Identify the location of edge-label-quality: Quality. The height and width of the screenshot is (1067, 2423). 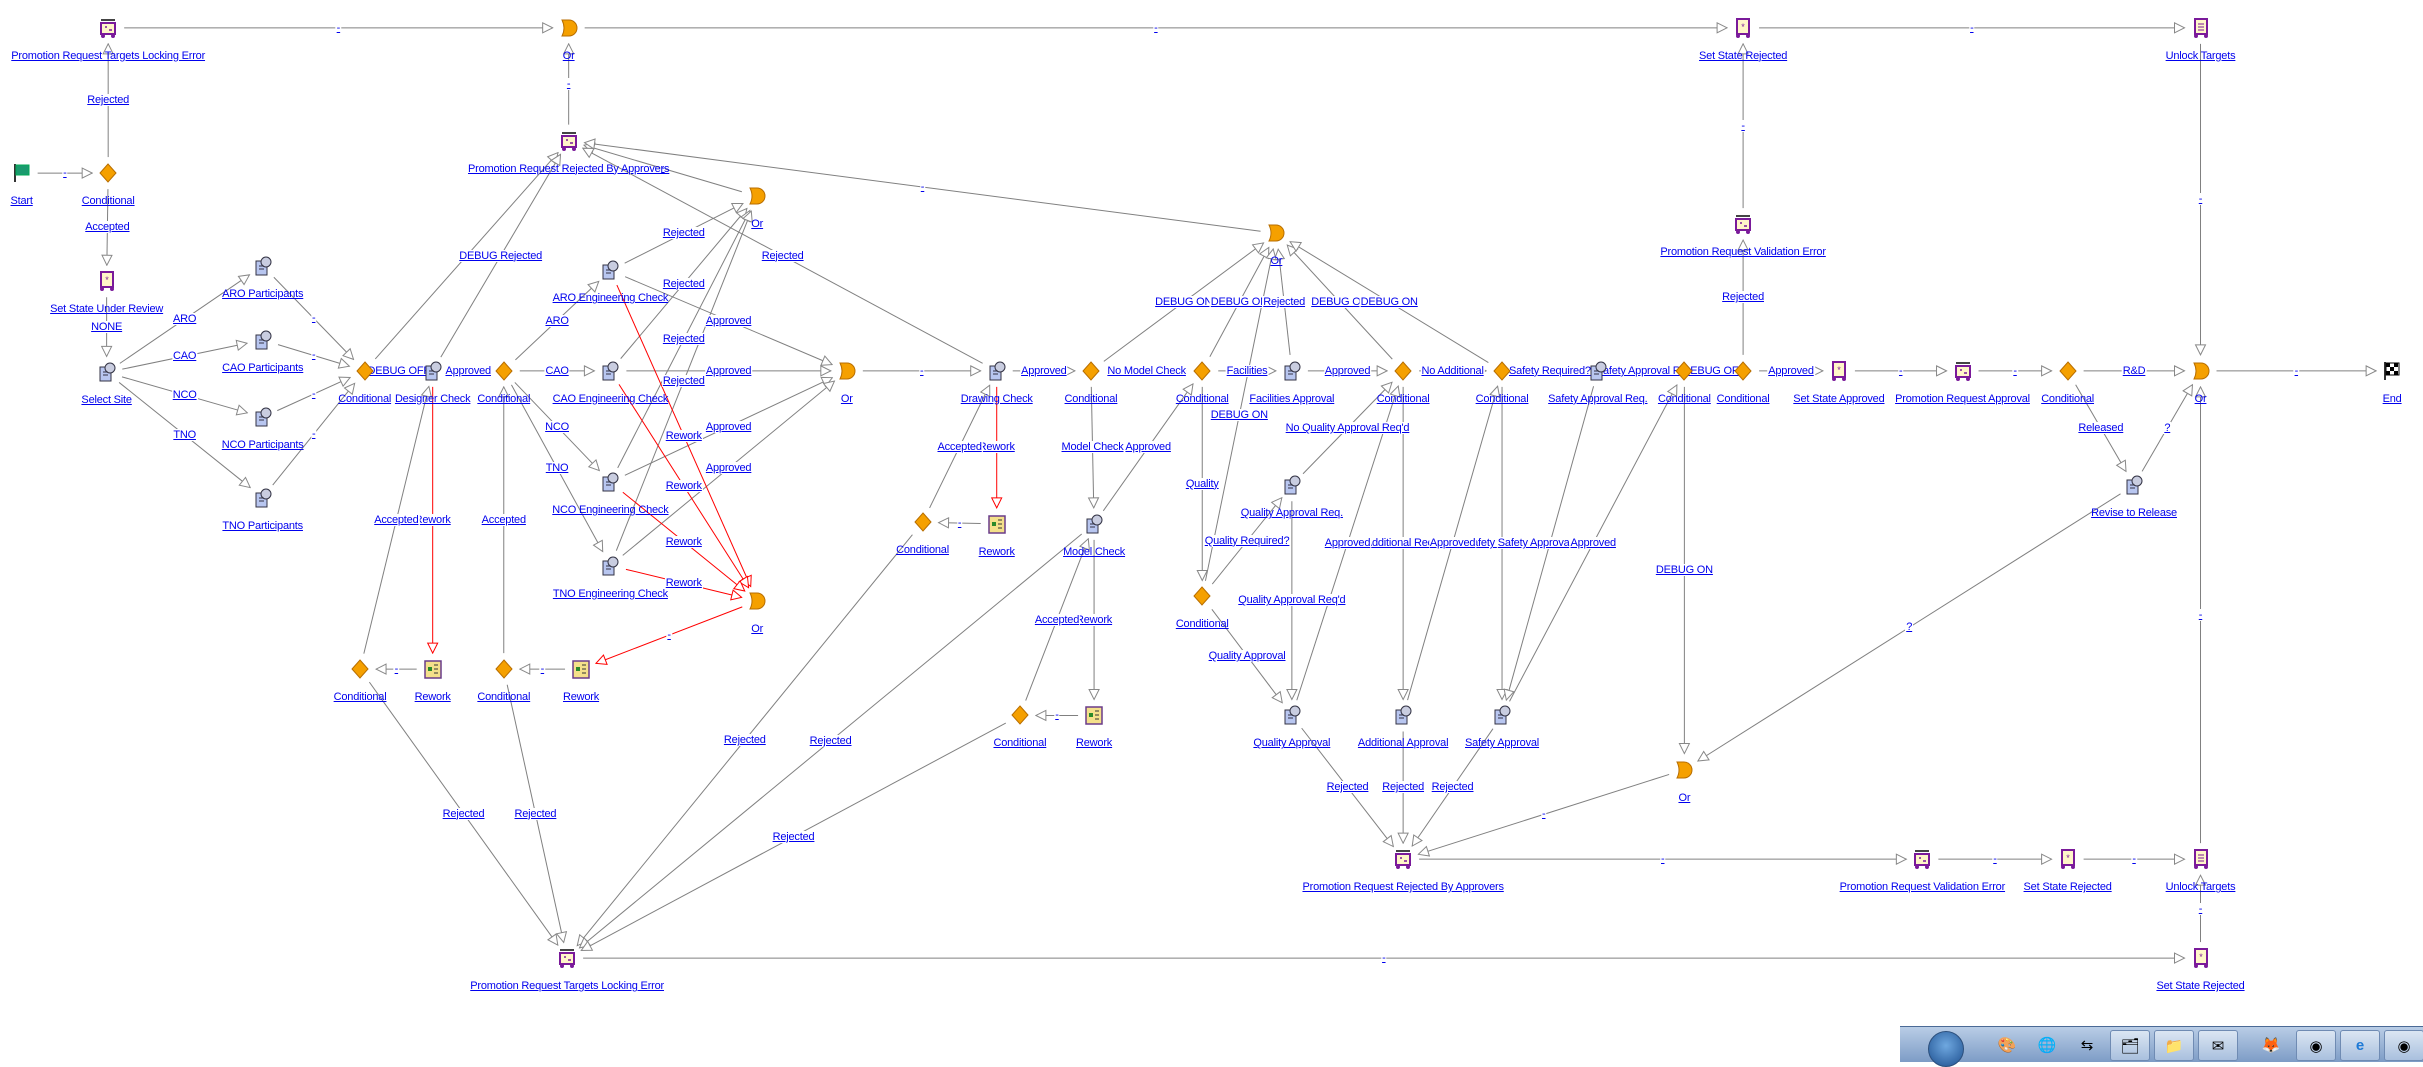
(1202, 483).